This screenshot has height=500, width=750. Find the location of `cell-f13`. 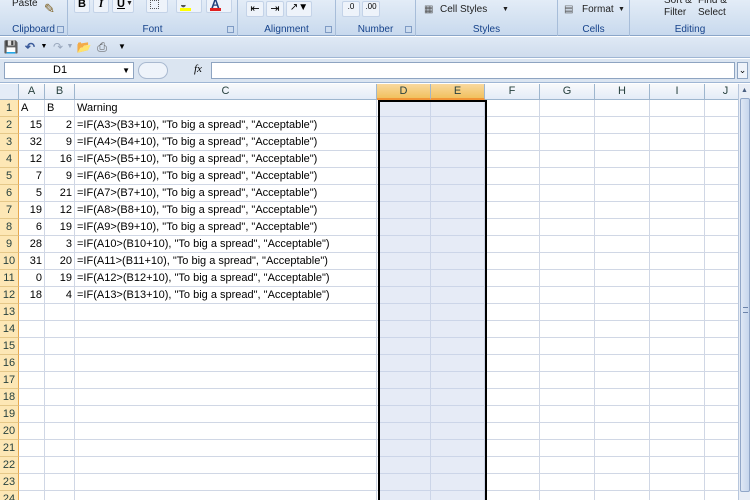

cell-f13 is located at coordinates (512, 312).